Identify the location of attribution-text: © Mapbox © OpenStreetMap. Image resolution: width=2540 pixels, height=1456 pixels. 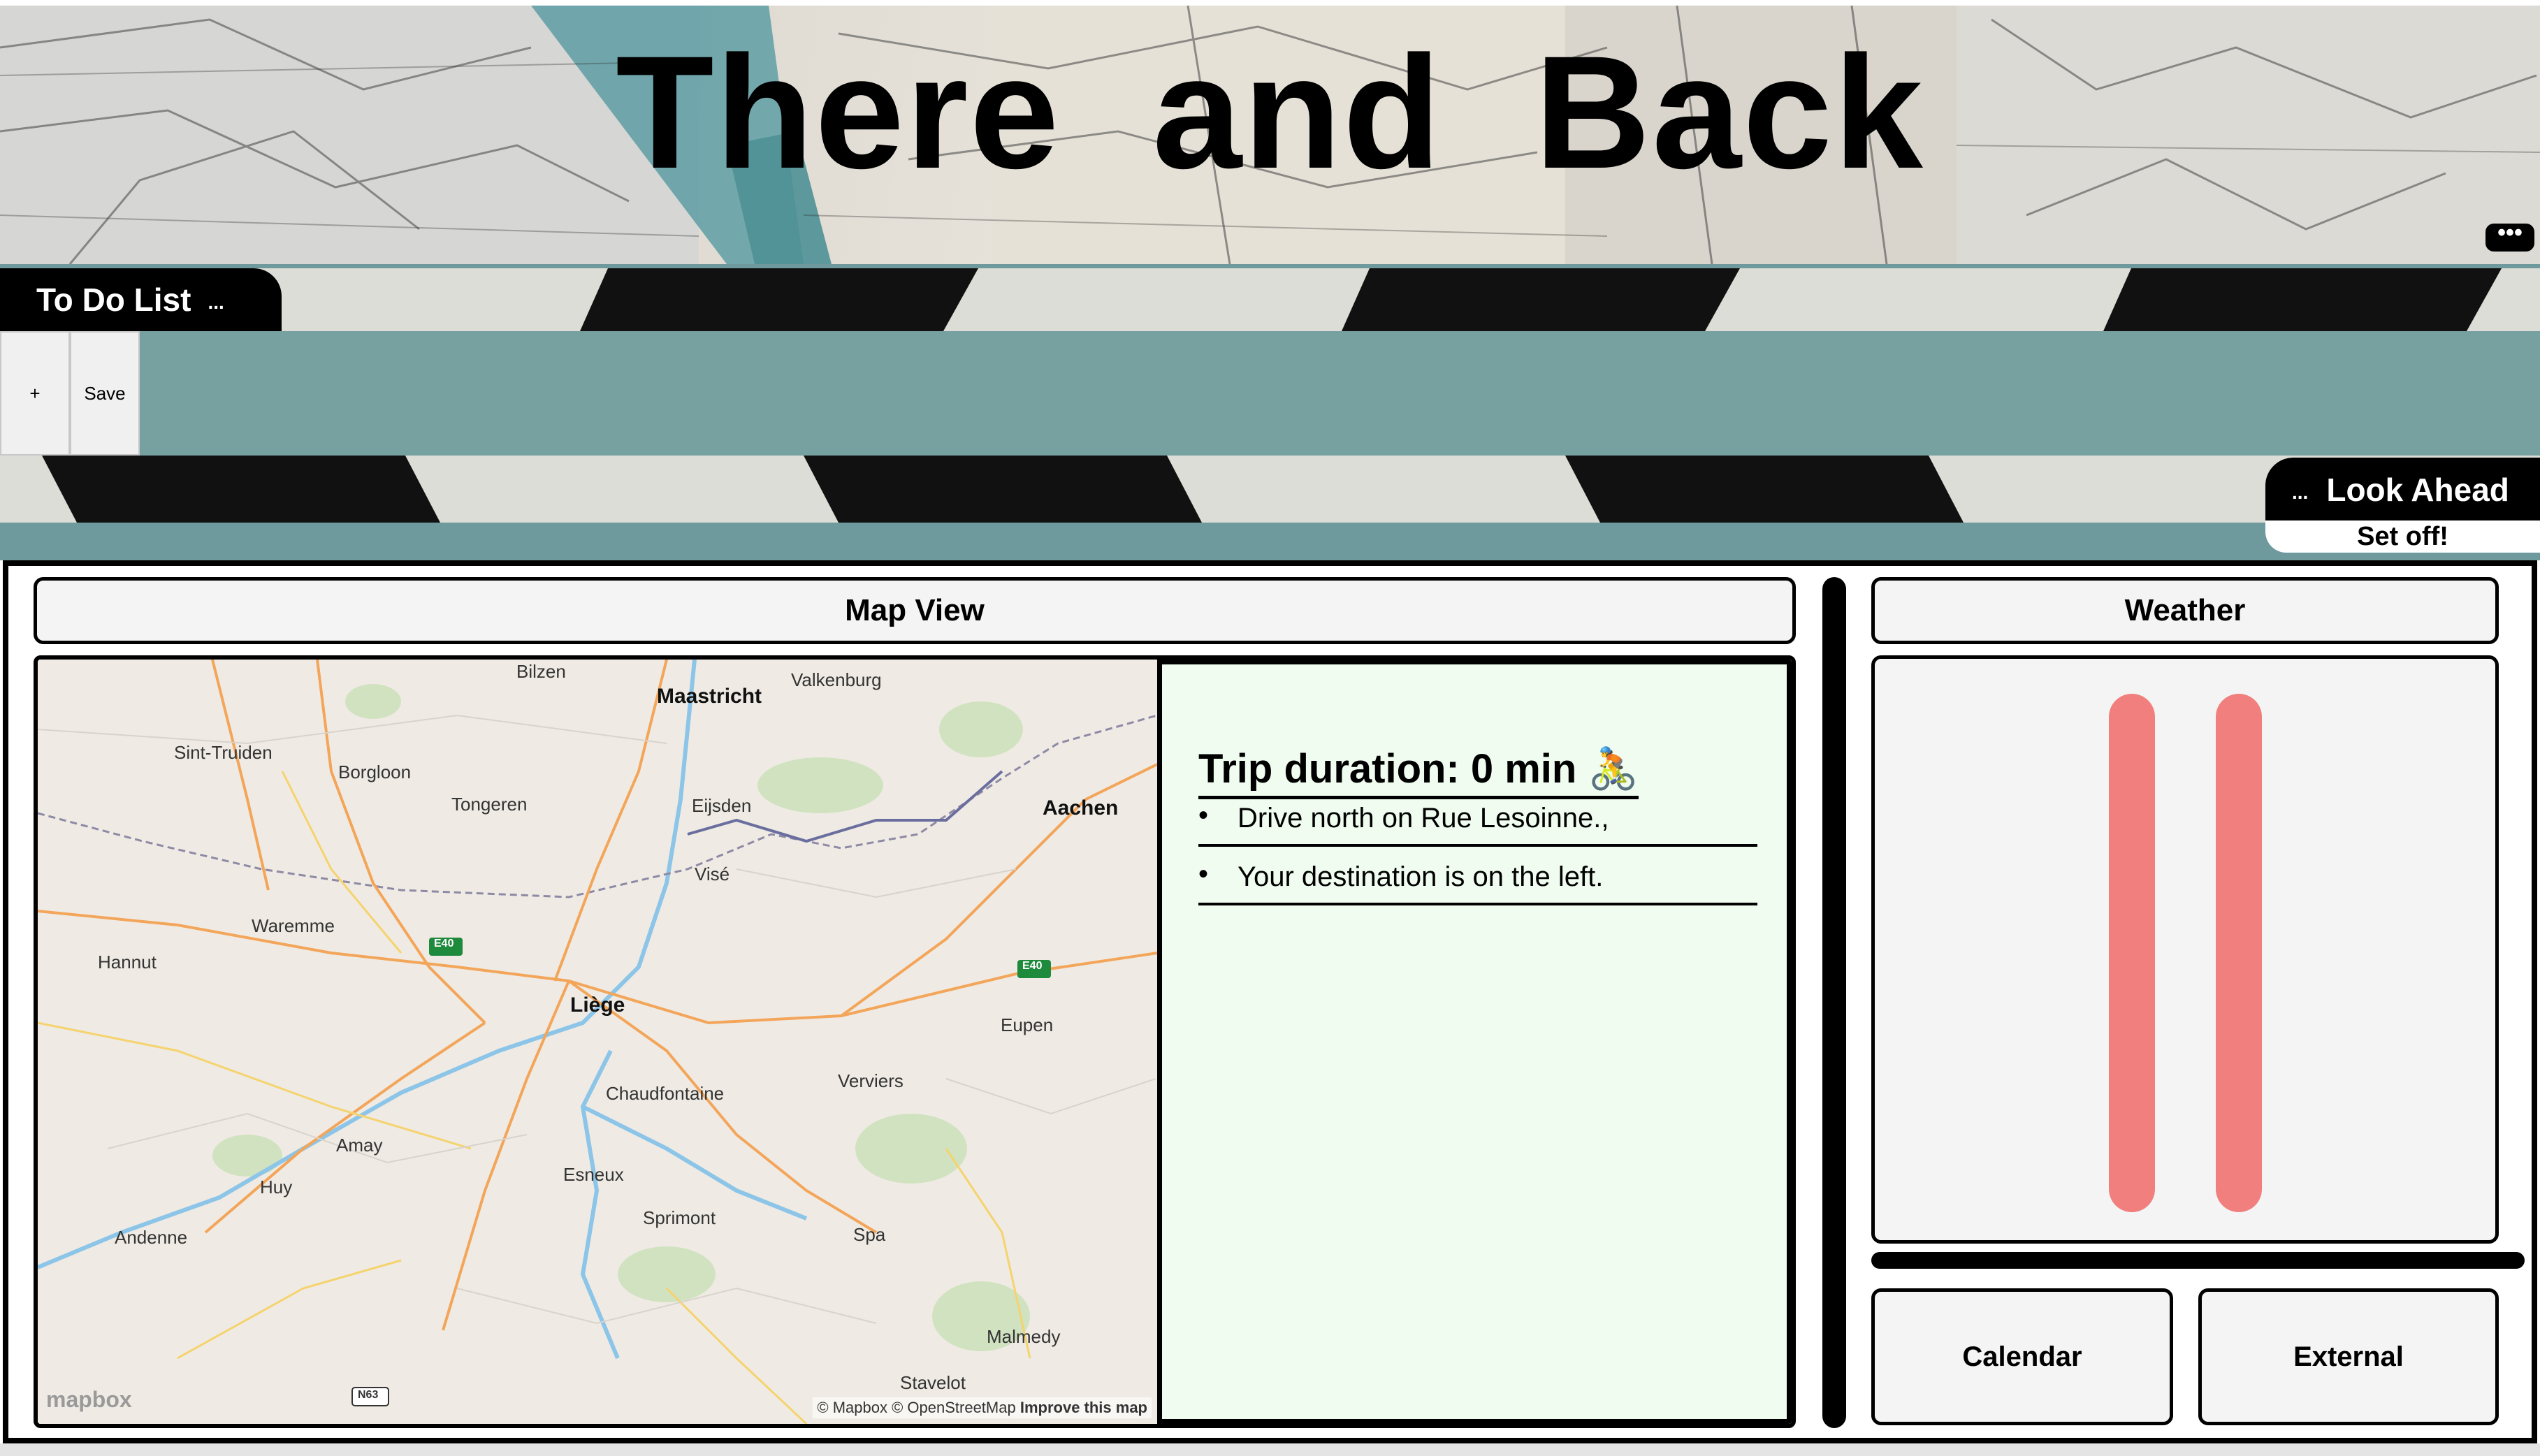
(916, 1407).